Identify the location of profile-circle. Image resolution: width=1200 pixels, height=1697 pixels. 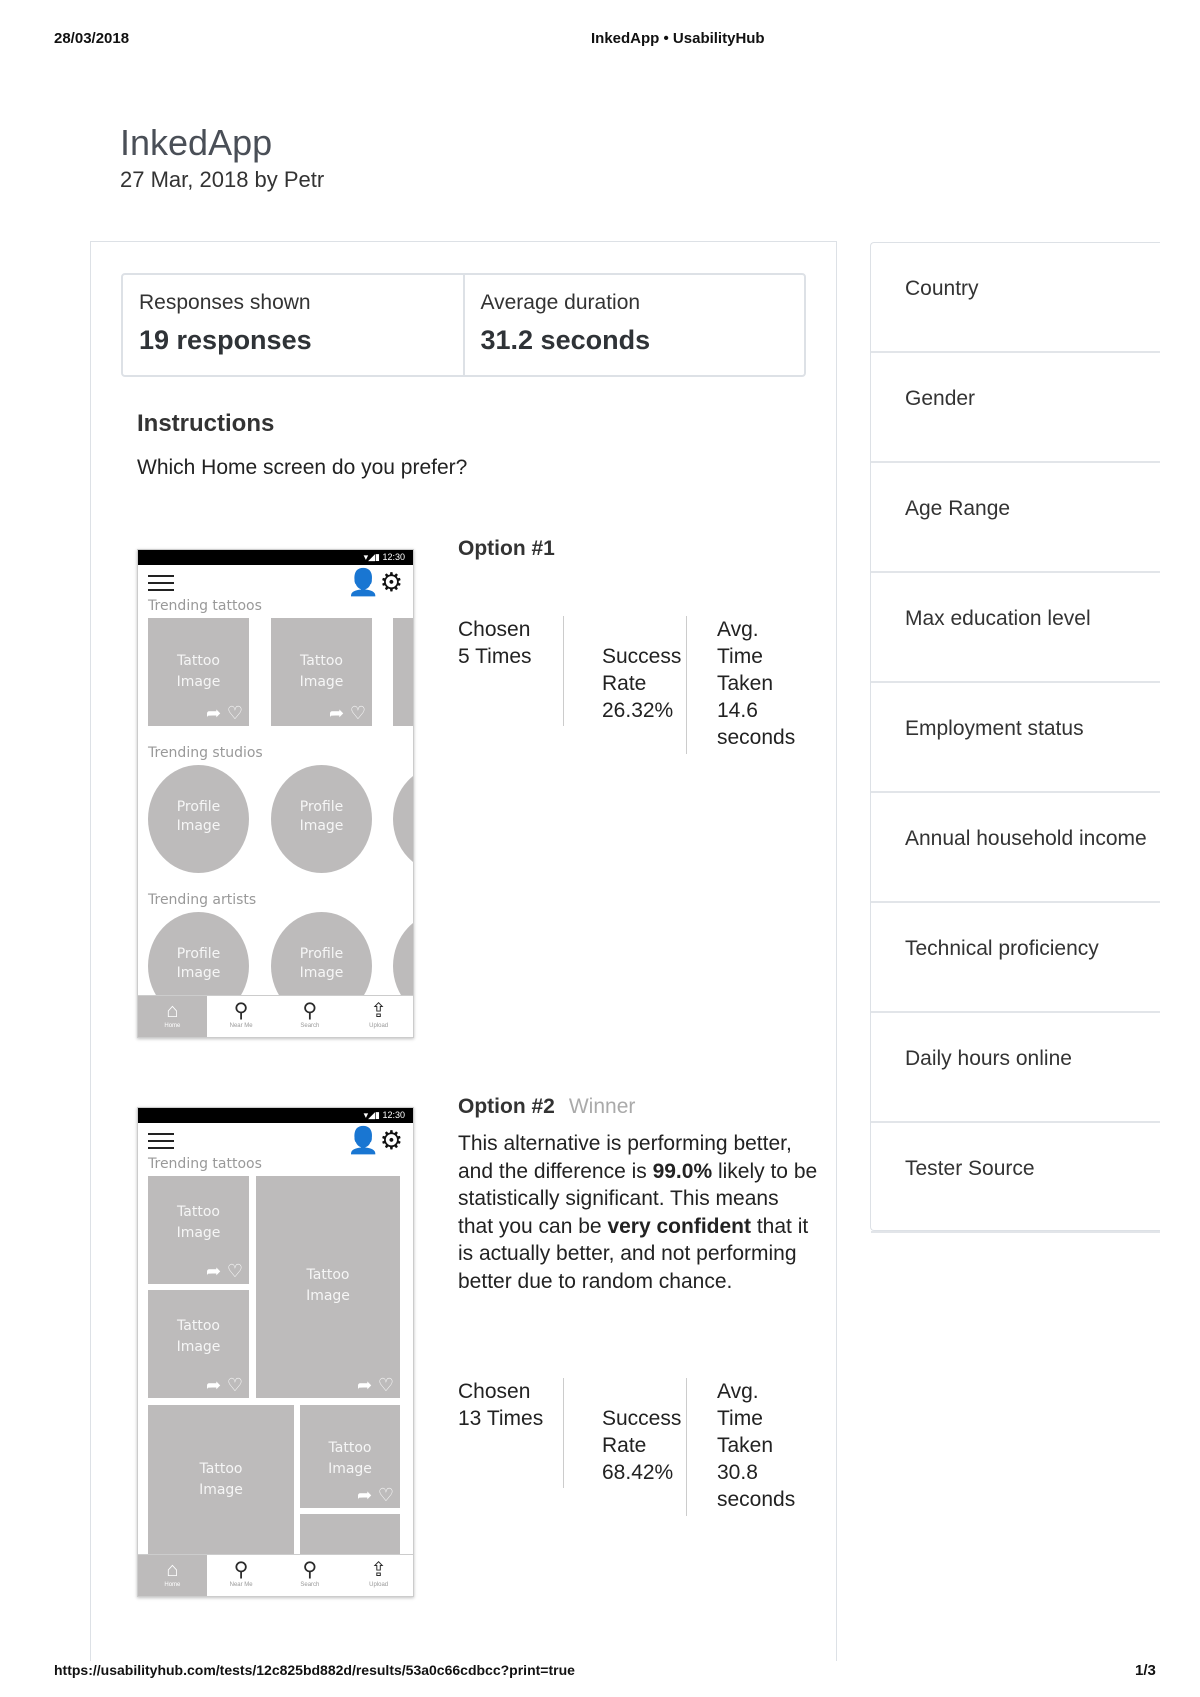
(403, 819).